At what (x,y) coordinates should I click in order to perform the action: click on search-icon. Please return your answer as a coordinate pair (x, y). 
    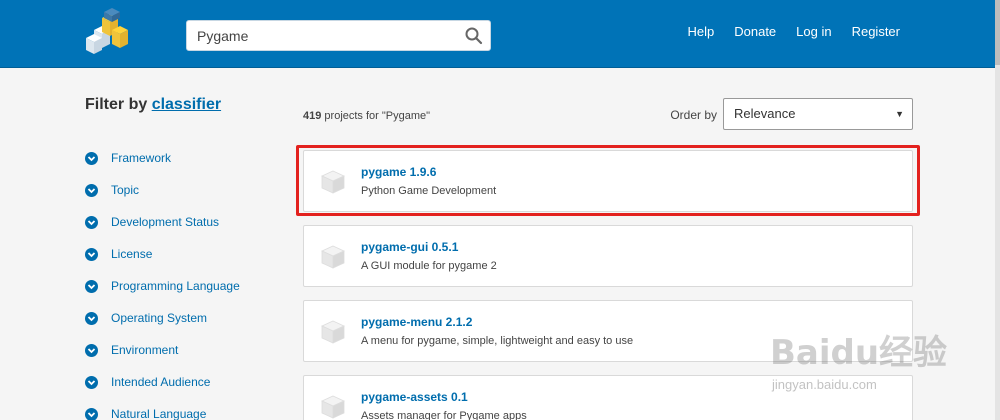
    Looking at the image, I should click on (474, 36).